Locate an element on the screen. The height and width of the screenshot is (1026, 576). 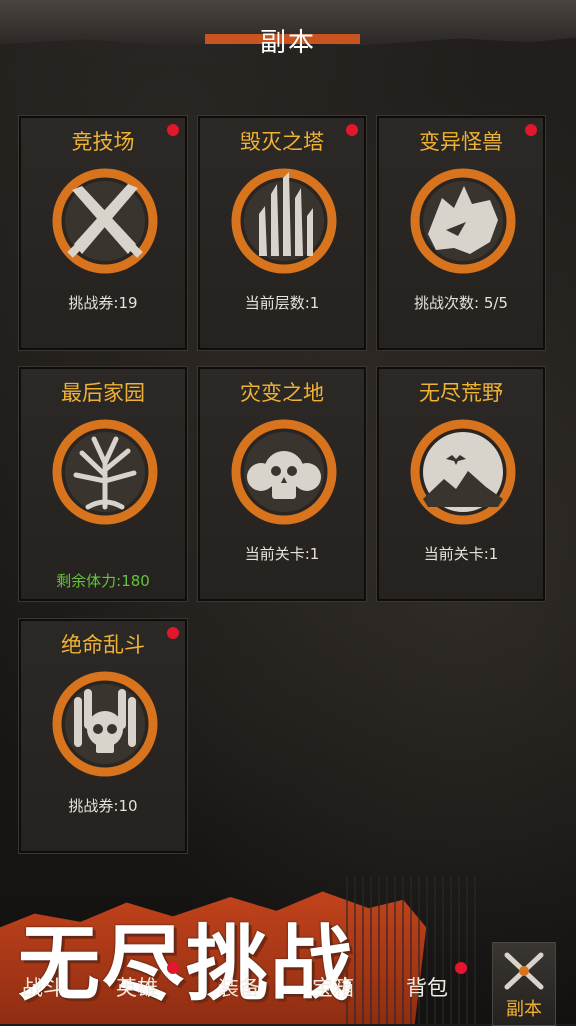
card-deathmatch: 绝命乱斗 挑战券:10 is located at coordinates (103, 736).